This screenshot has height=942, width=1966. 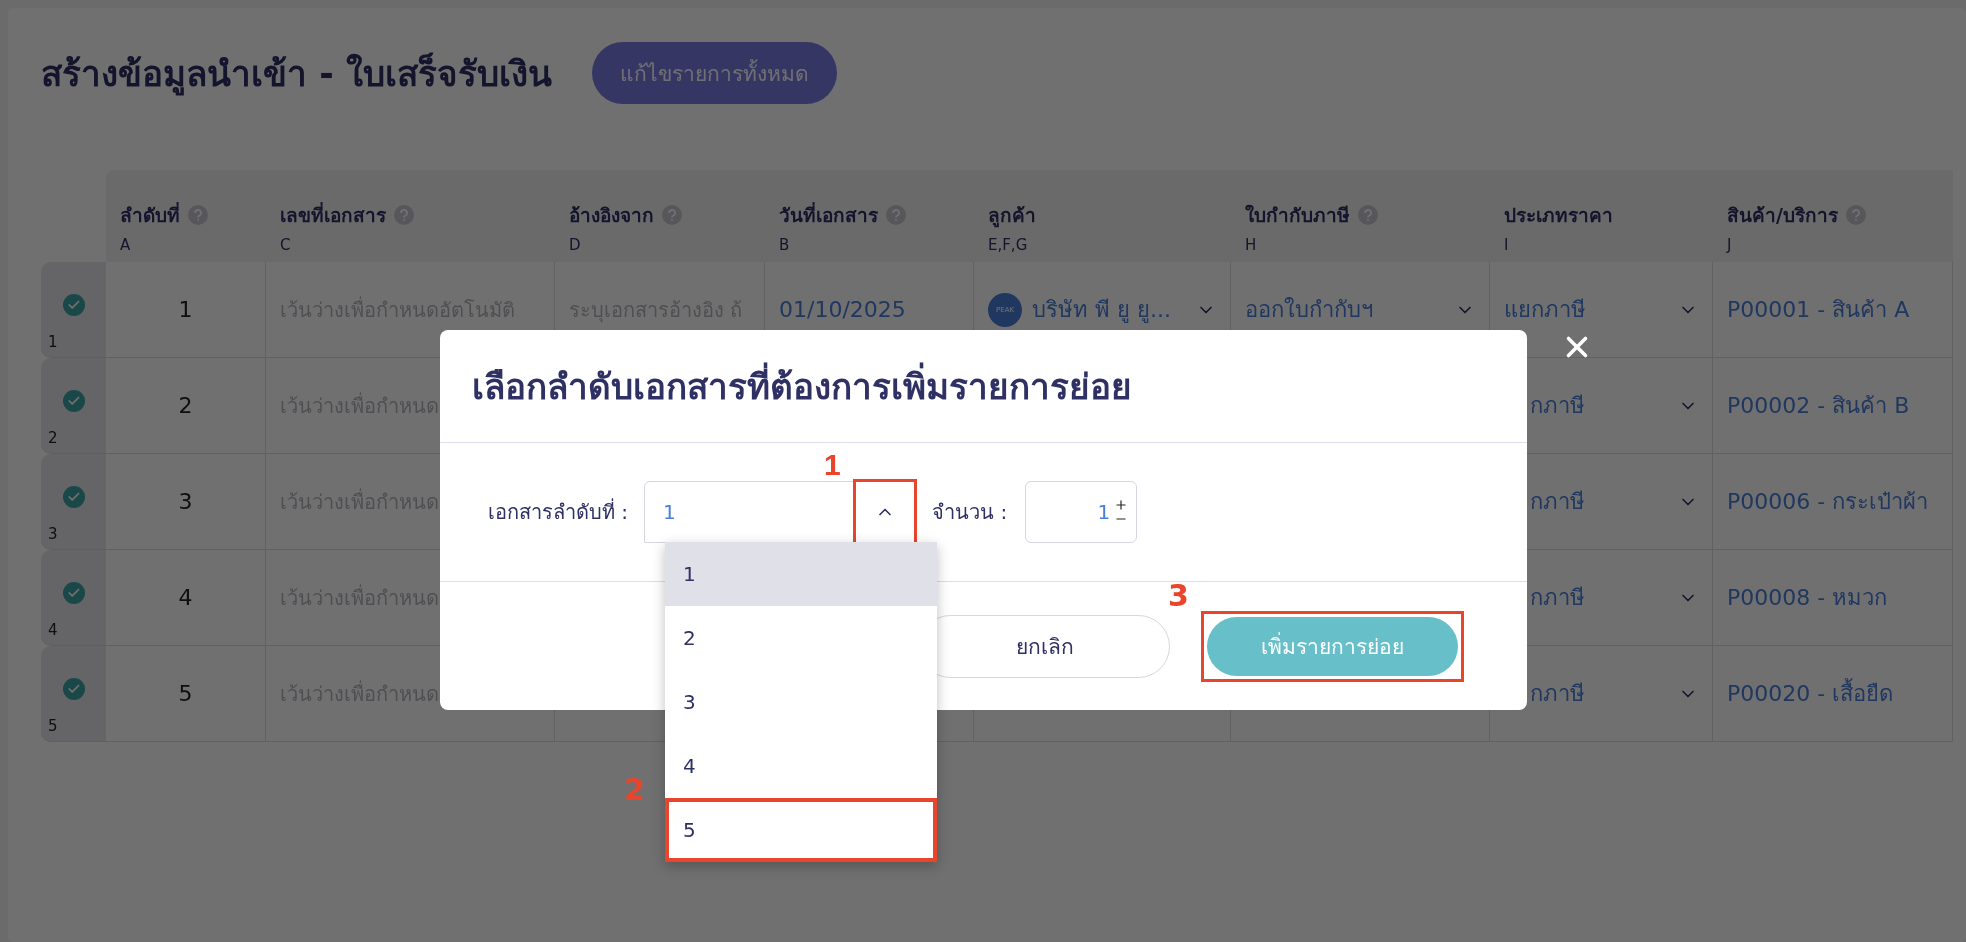 I want to click on dropdown-option: 2, so click(x=801, y=638).